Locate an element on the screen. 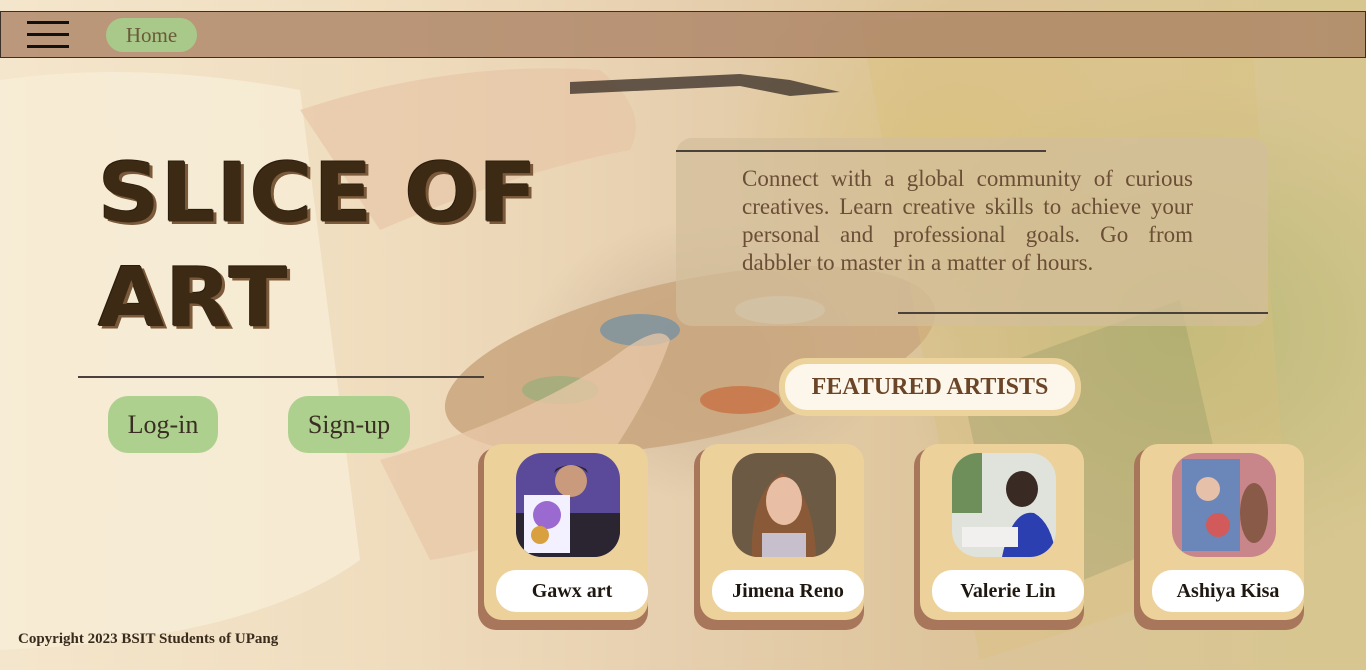  login-button: Log-in is located at coordinates (163, 424).